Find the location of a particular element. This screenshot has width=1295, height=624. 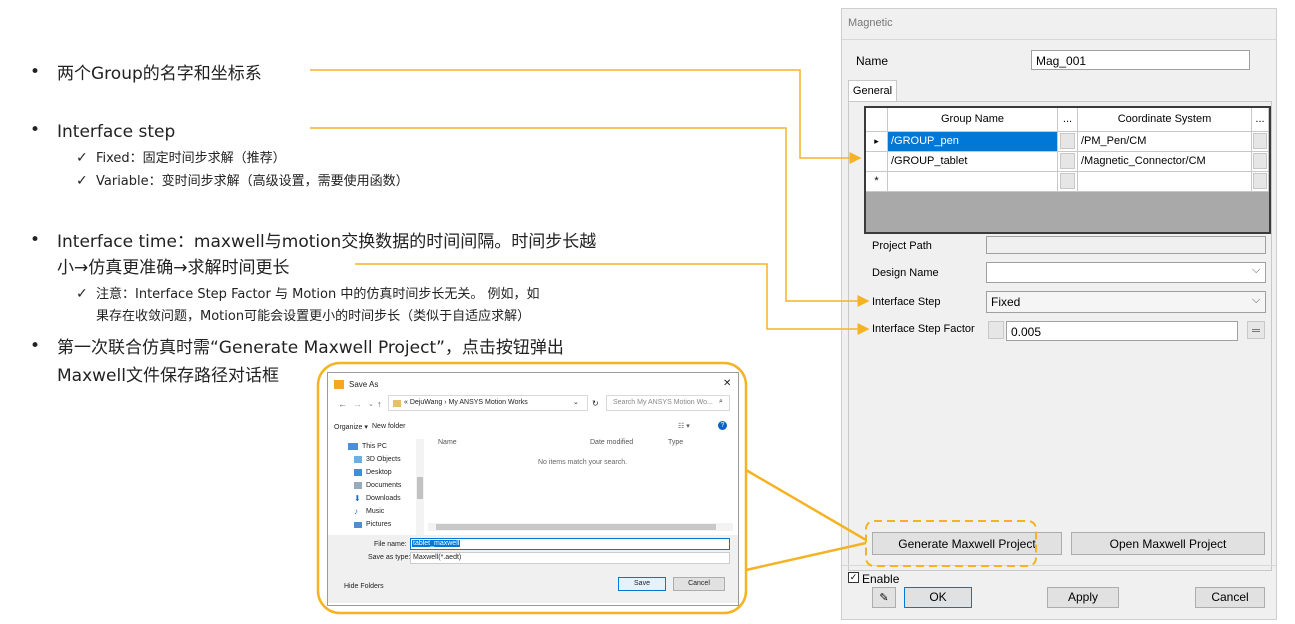

connector-line-interface-step is located at coordinates (590, 217).